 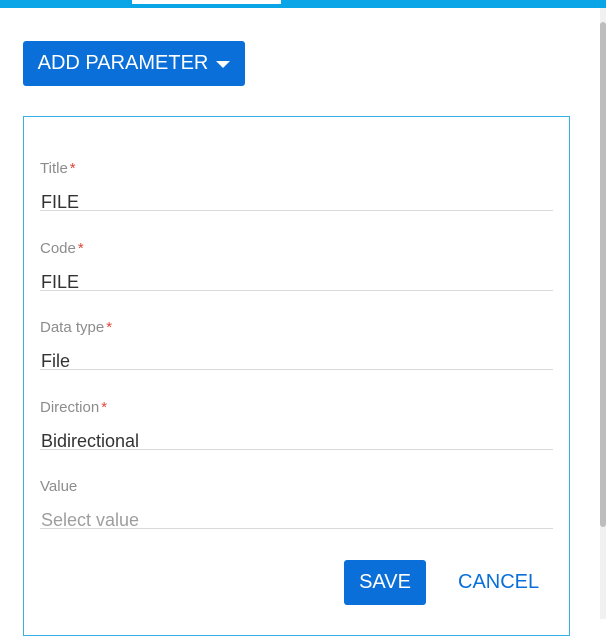 What do you see at coordinates (74, 407) in the screenshot?
I see `field-label: Direction *` at bounding box center [74, 407].